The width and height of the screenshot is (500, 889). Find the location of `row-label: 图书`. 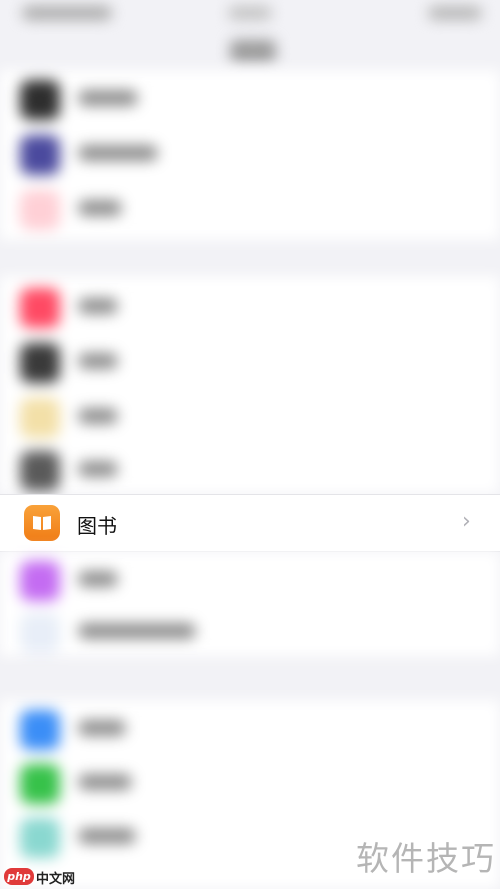

row-label: 图书 is located at coordinates (97, 526).